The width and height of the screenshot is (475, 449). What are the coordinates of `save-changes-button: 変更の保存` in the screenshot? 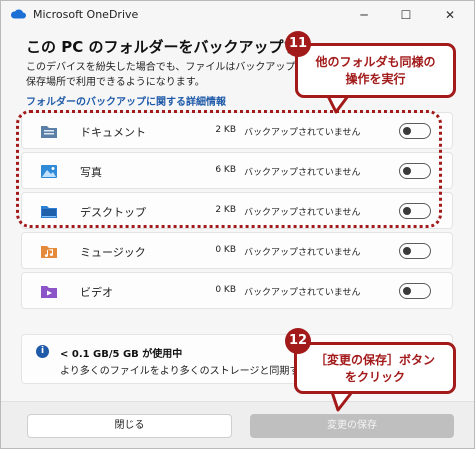 It's located at (352, 426).